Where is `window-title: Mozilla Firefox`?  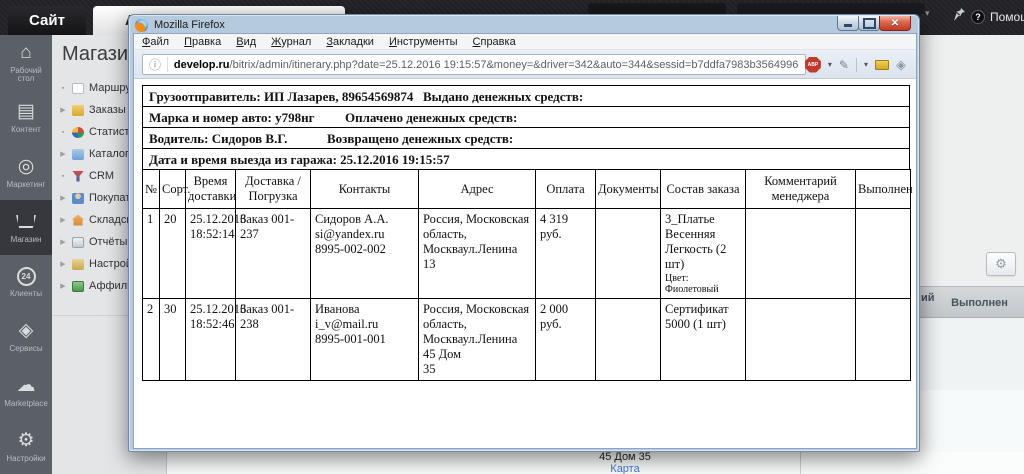 window-title: Mozilla Firefox is located at coordinates (189, 25).